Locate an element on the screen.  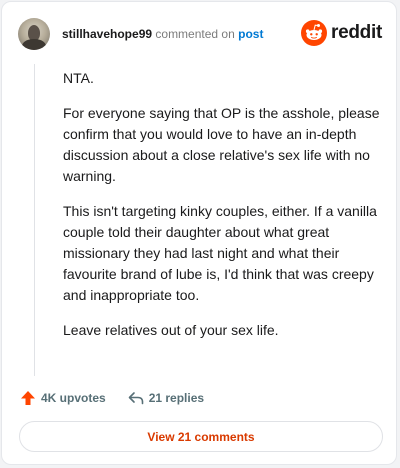
comment-paragraph: NTA. is located at coordinates (78, 78).